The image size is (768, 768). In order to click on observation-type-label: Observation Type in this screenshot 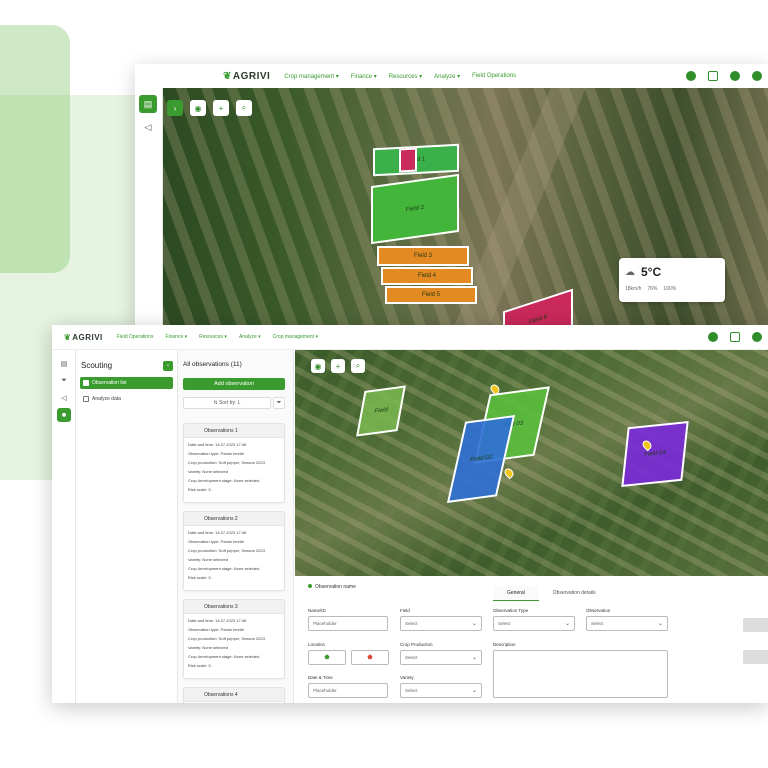, I will do `click(511, 610)`.